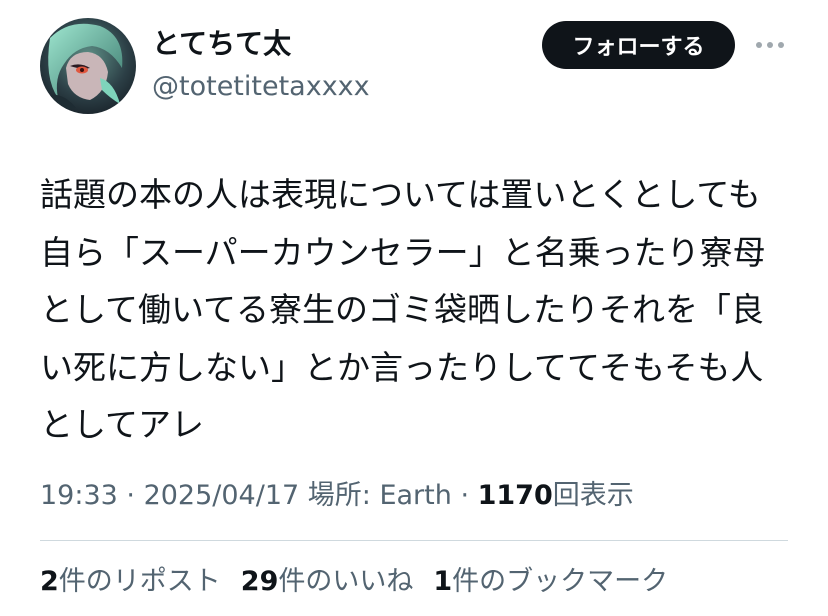  Describe the element at coordinates (400, 194) in the screenshot. I see `tweet-text-line: 話題の本の人は表現については置いとくとしても` at that location.